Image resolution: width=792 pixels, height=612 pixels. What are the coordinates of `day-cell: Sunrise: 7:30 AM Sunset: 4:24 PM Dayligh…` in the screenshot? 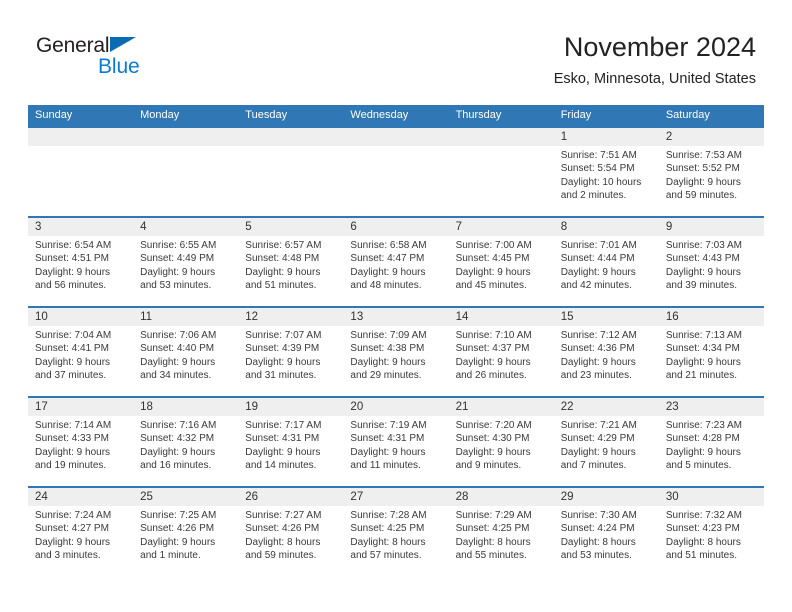 It's located at (606, 541).